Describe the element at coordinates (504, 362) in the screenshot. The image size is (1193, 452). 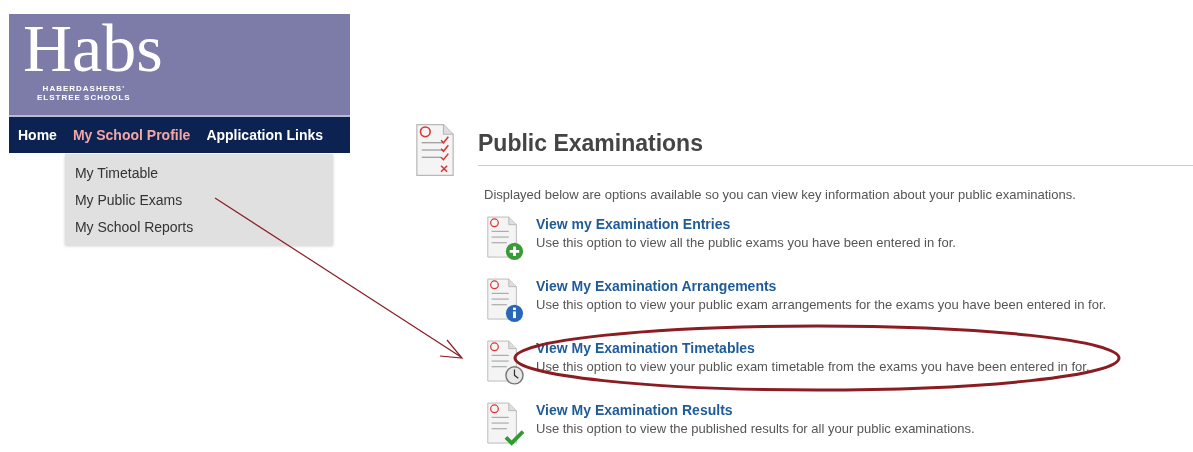
I see `document-clock-icon` at that location.